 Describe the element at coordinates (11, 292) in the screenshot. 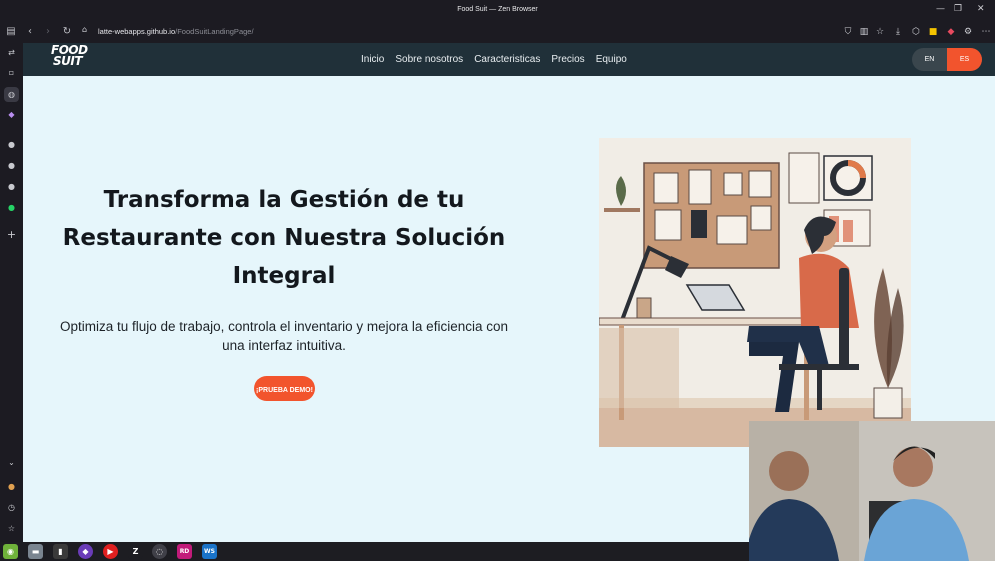

I see `browser-sidebar: ⇄ ▫ ◍ ◆ ● ● ● ● + ⌄ ● ◷ ☆` at that location.